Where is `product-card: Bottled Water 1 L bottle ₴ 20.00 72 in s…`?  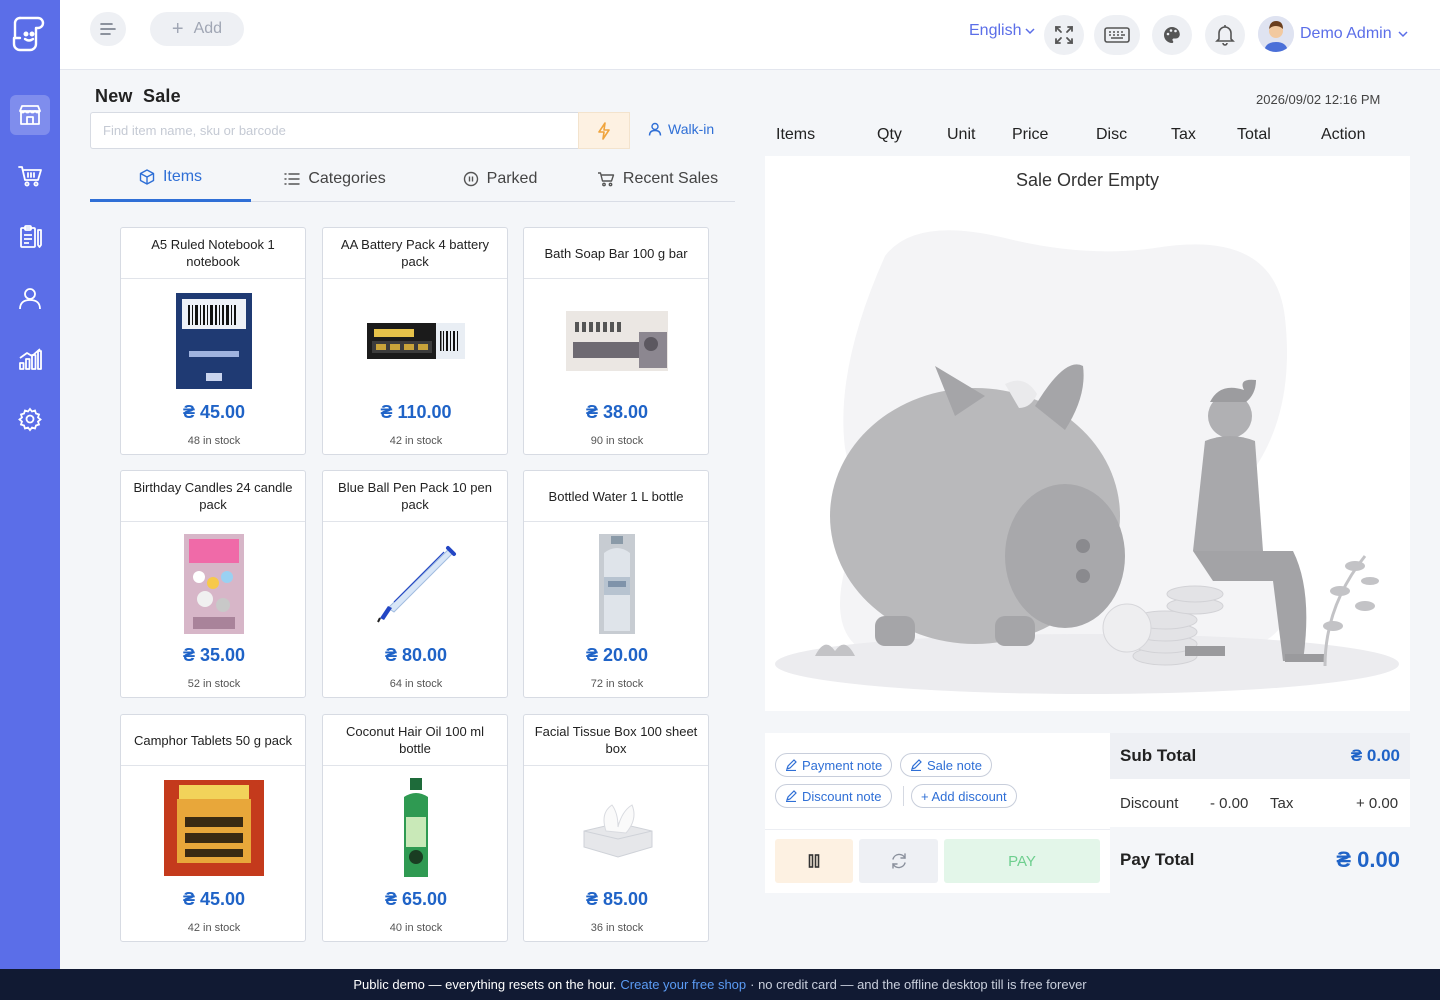
product-card: Bottled Water 1 L bottle ₴ 20.00 72 in s… is located at coordinates (616, 584).